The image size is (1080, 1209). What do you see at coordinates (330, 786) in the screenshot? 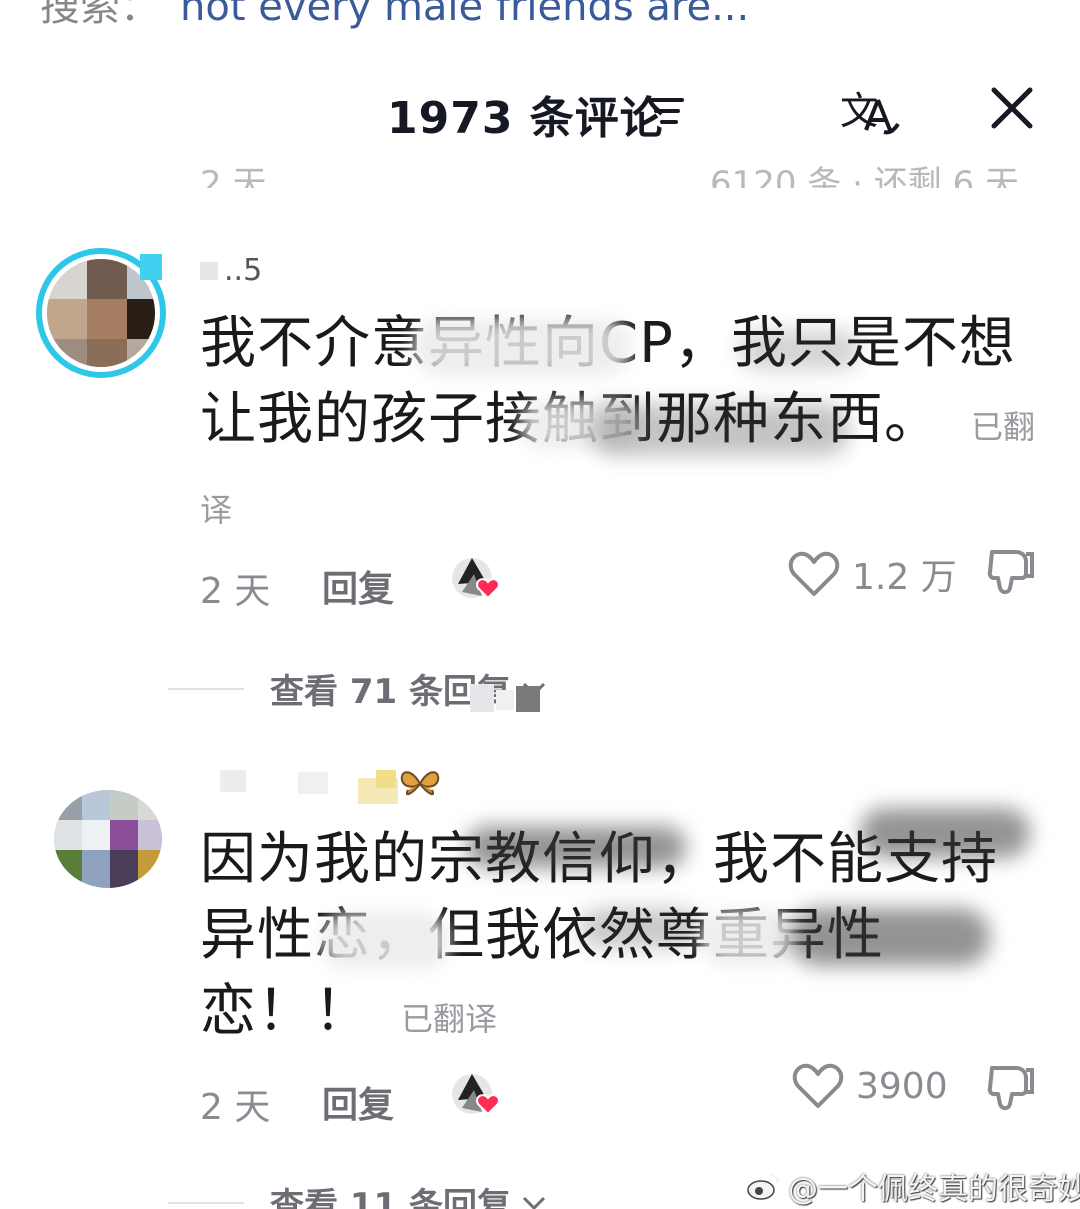
I see `username` at bounding box center [330, 786].